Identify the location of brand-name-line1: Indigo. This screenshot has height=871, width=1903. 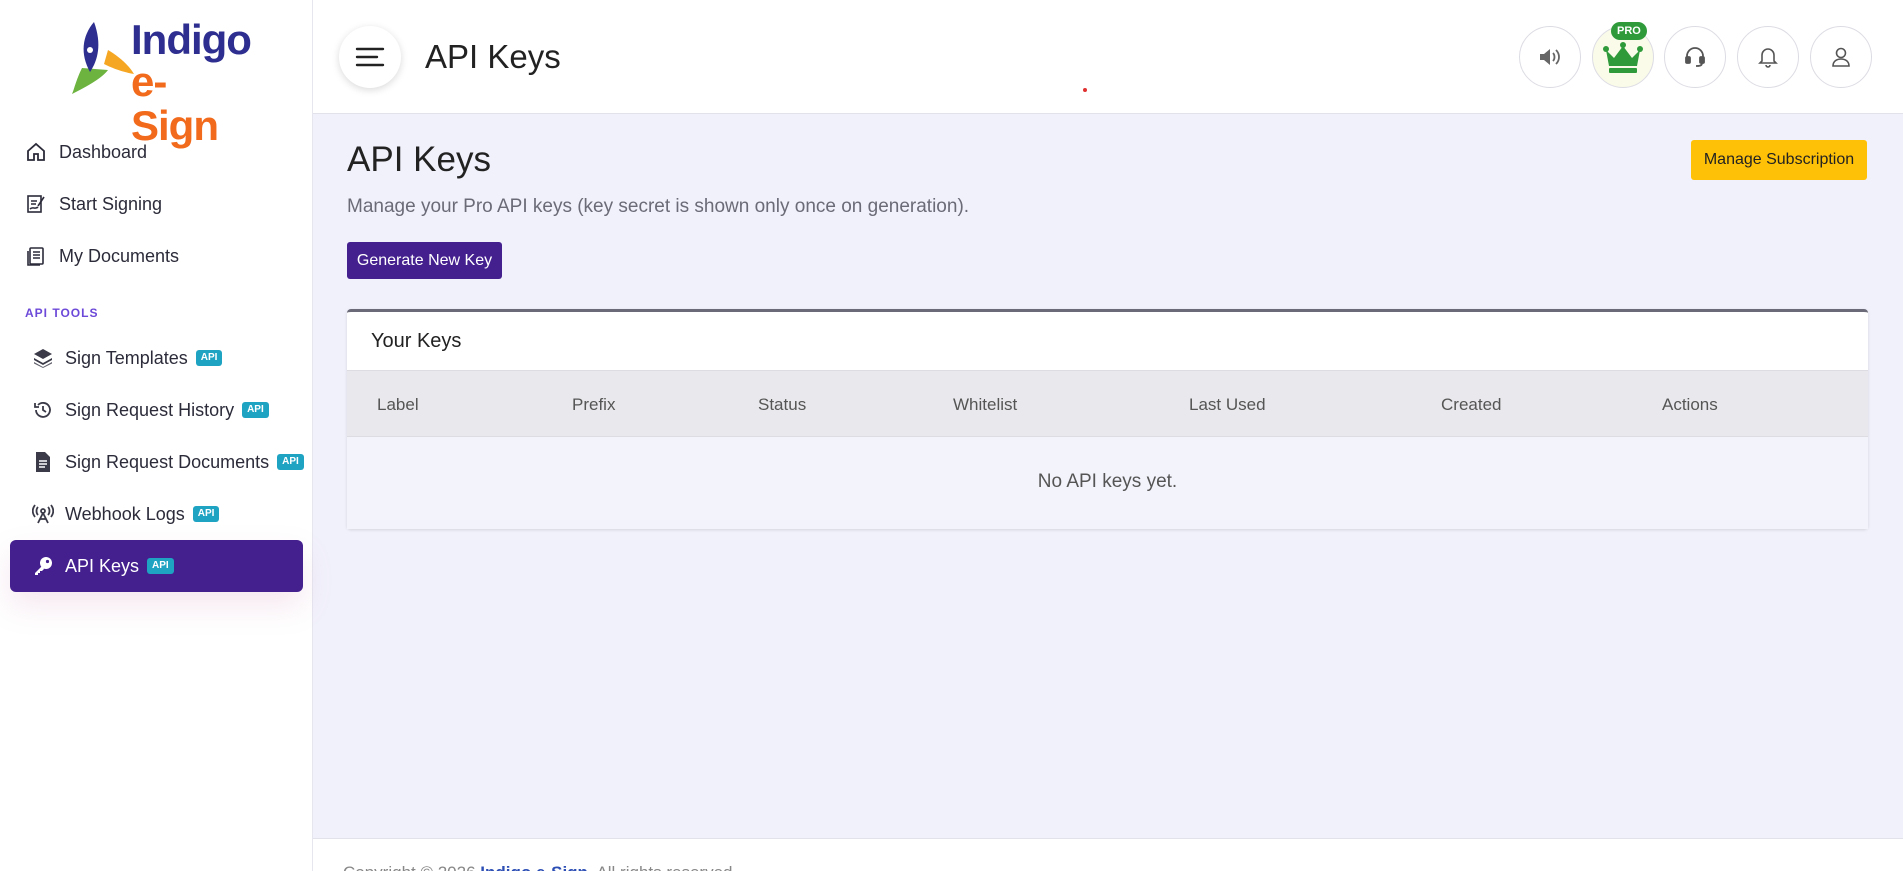
(191, 39).